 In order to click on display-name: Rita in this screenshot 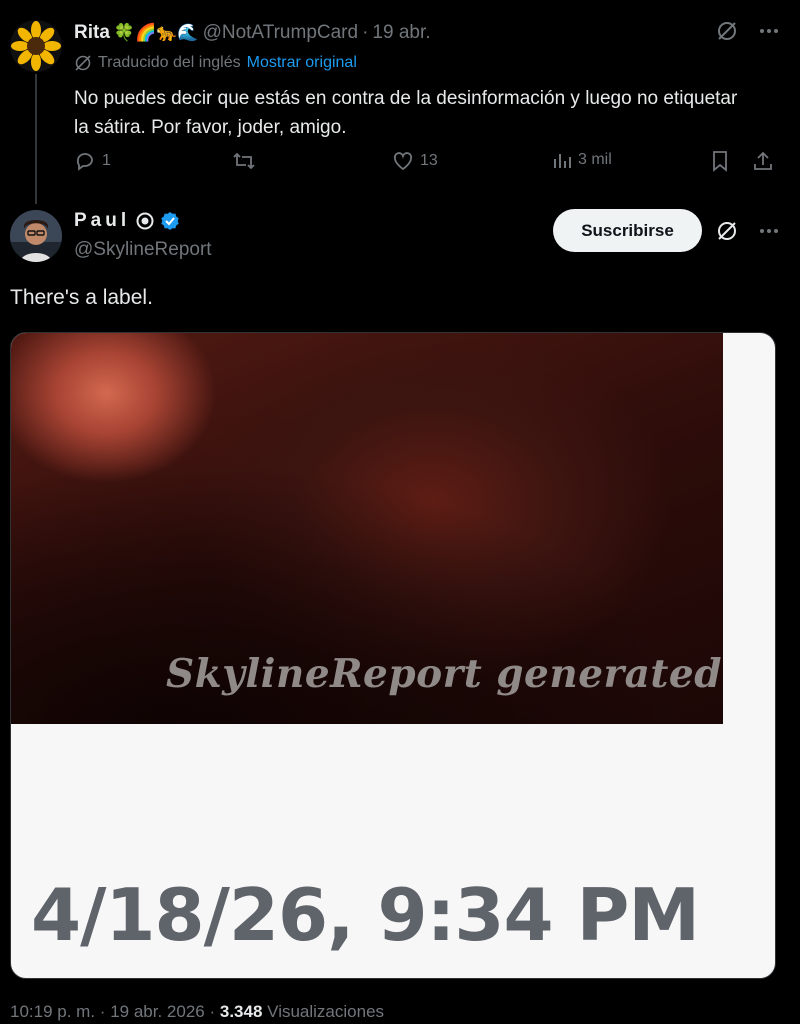, I will do `click(92, 33)`.